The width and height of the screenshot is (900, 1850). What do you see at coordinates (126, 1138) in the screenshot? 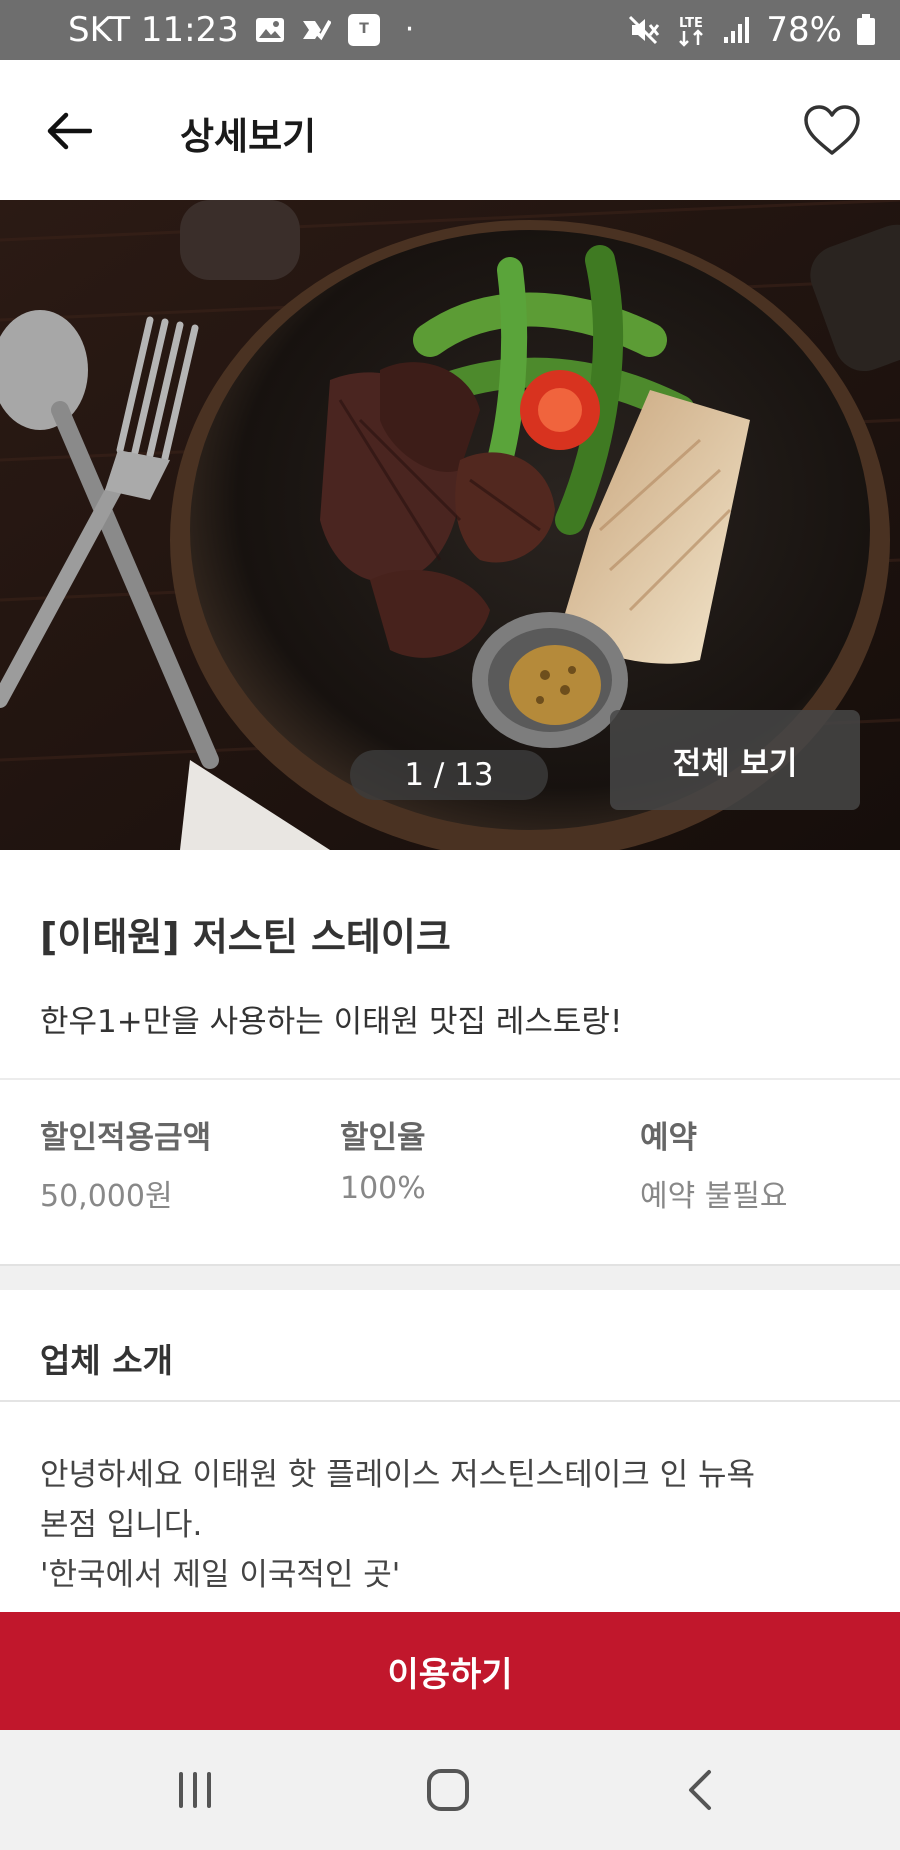
I see `stat-label: 할인적용금액` at bounding box center [126, 1138].